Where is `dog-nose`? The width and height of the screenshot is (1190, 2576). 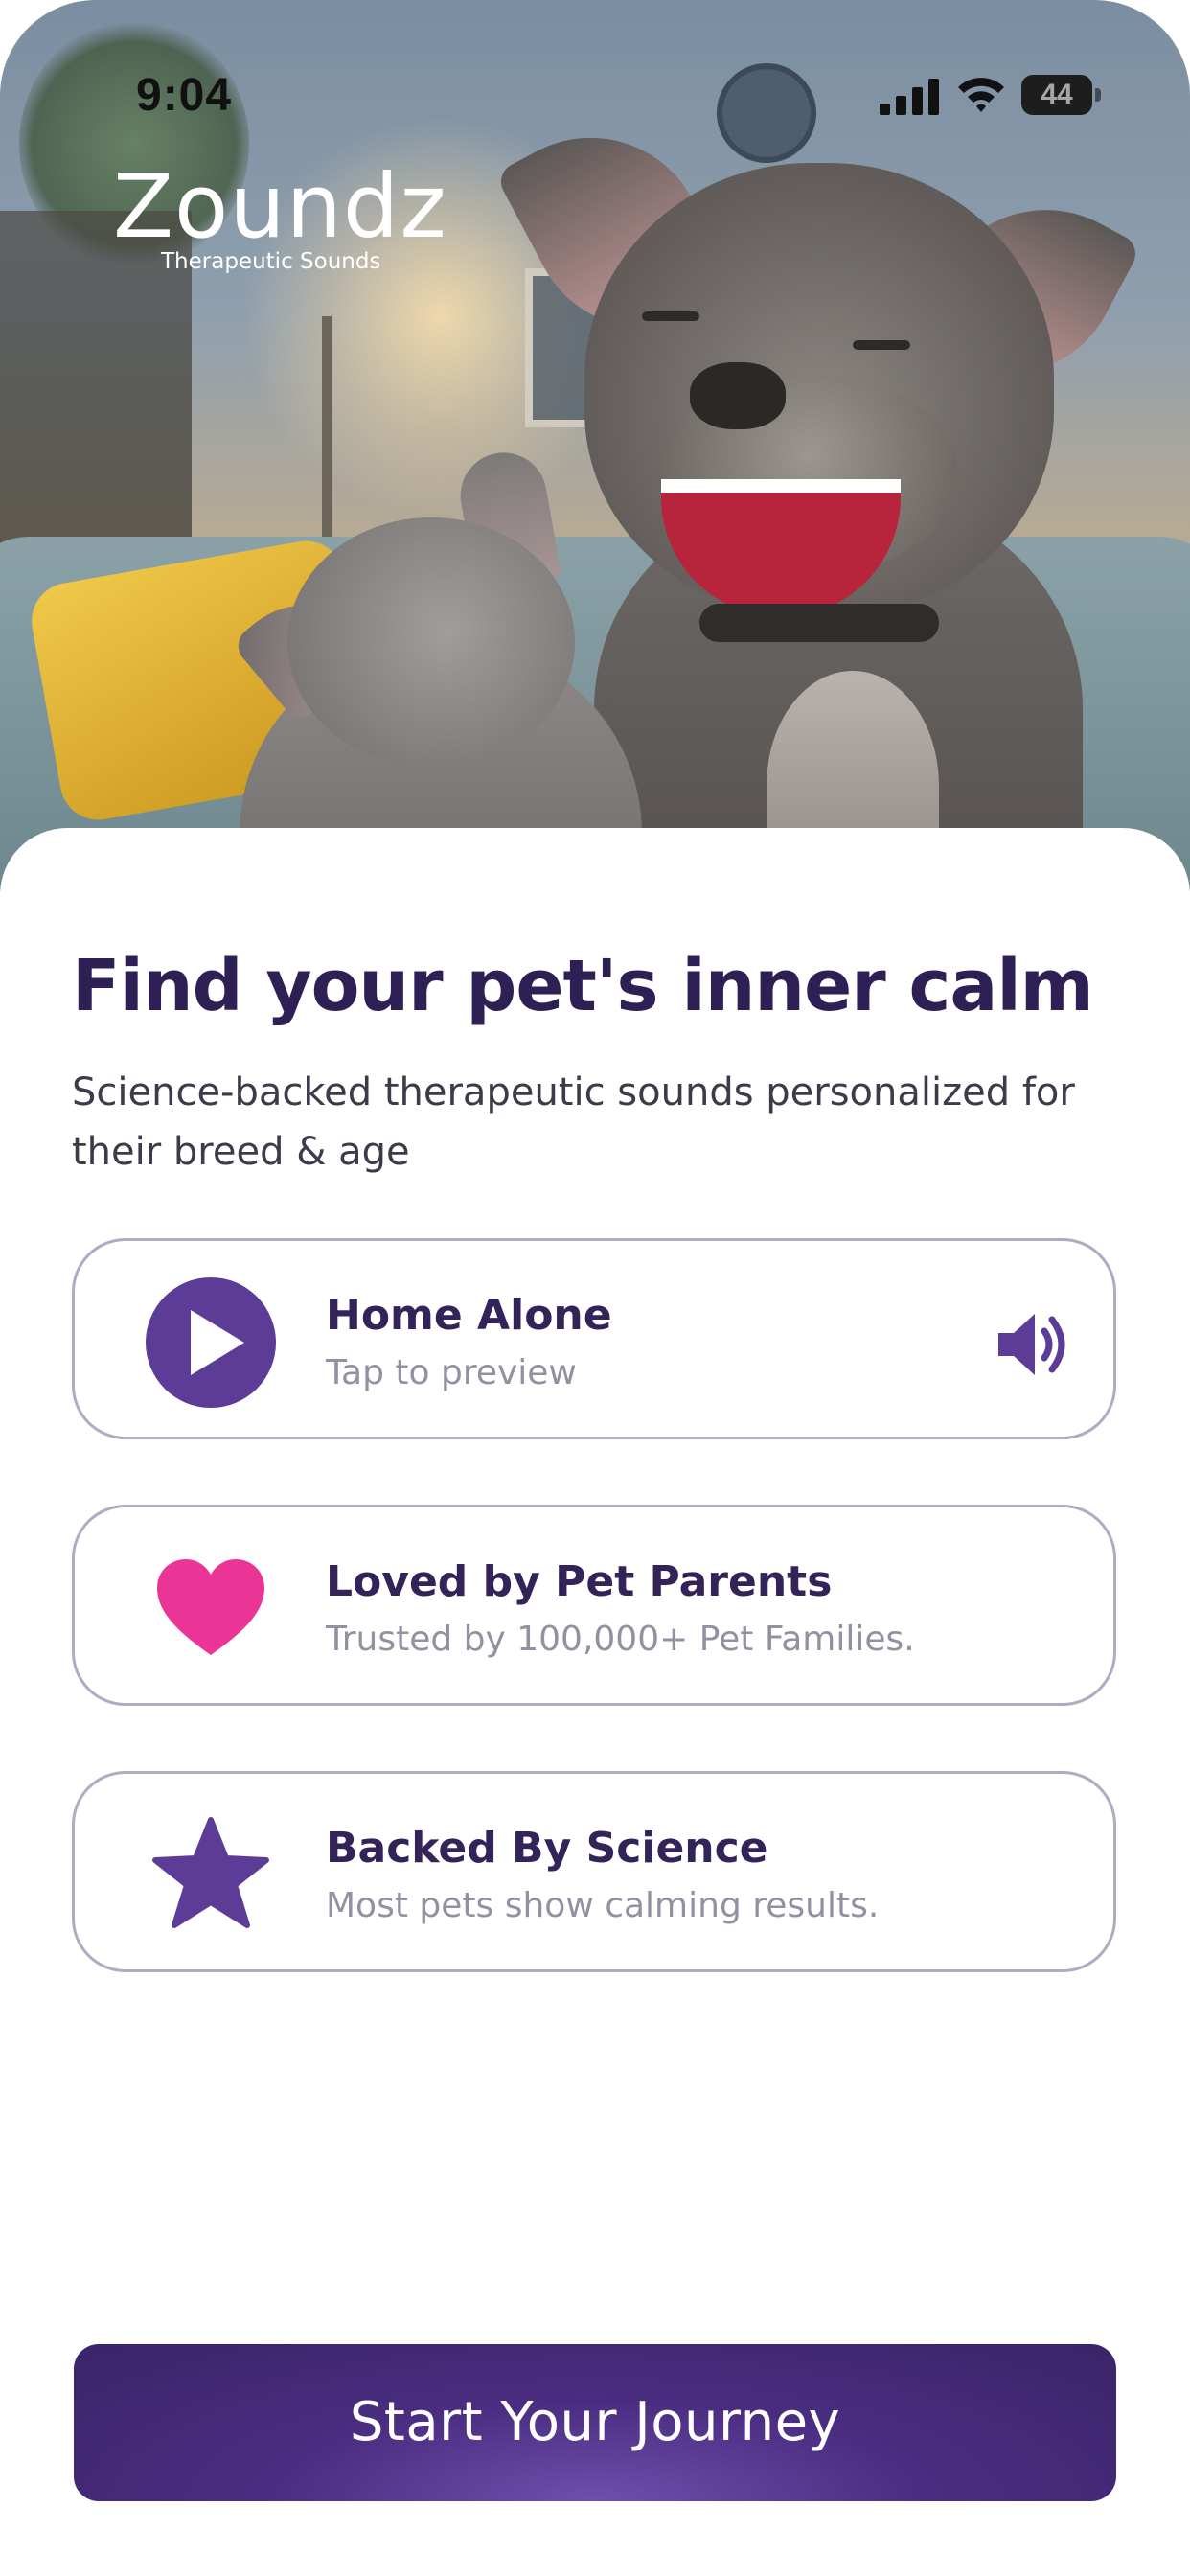 dog-nose is located at coordinates (738, 395).